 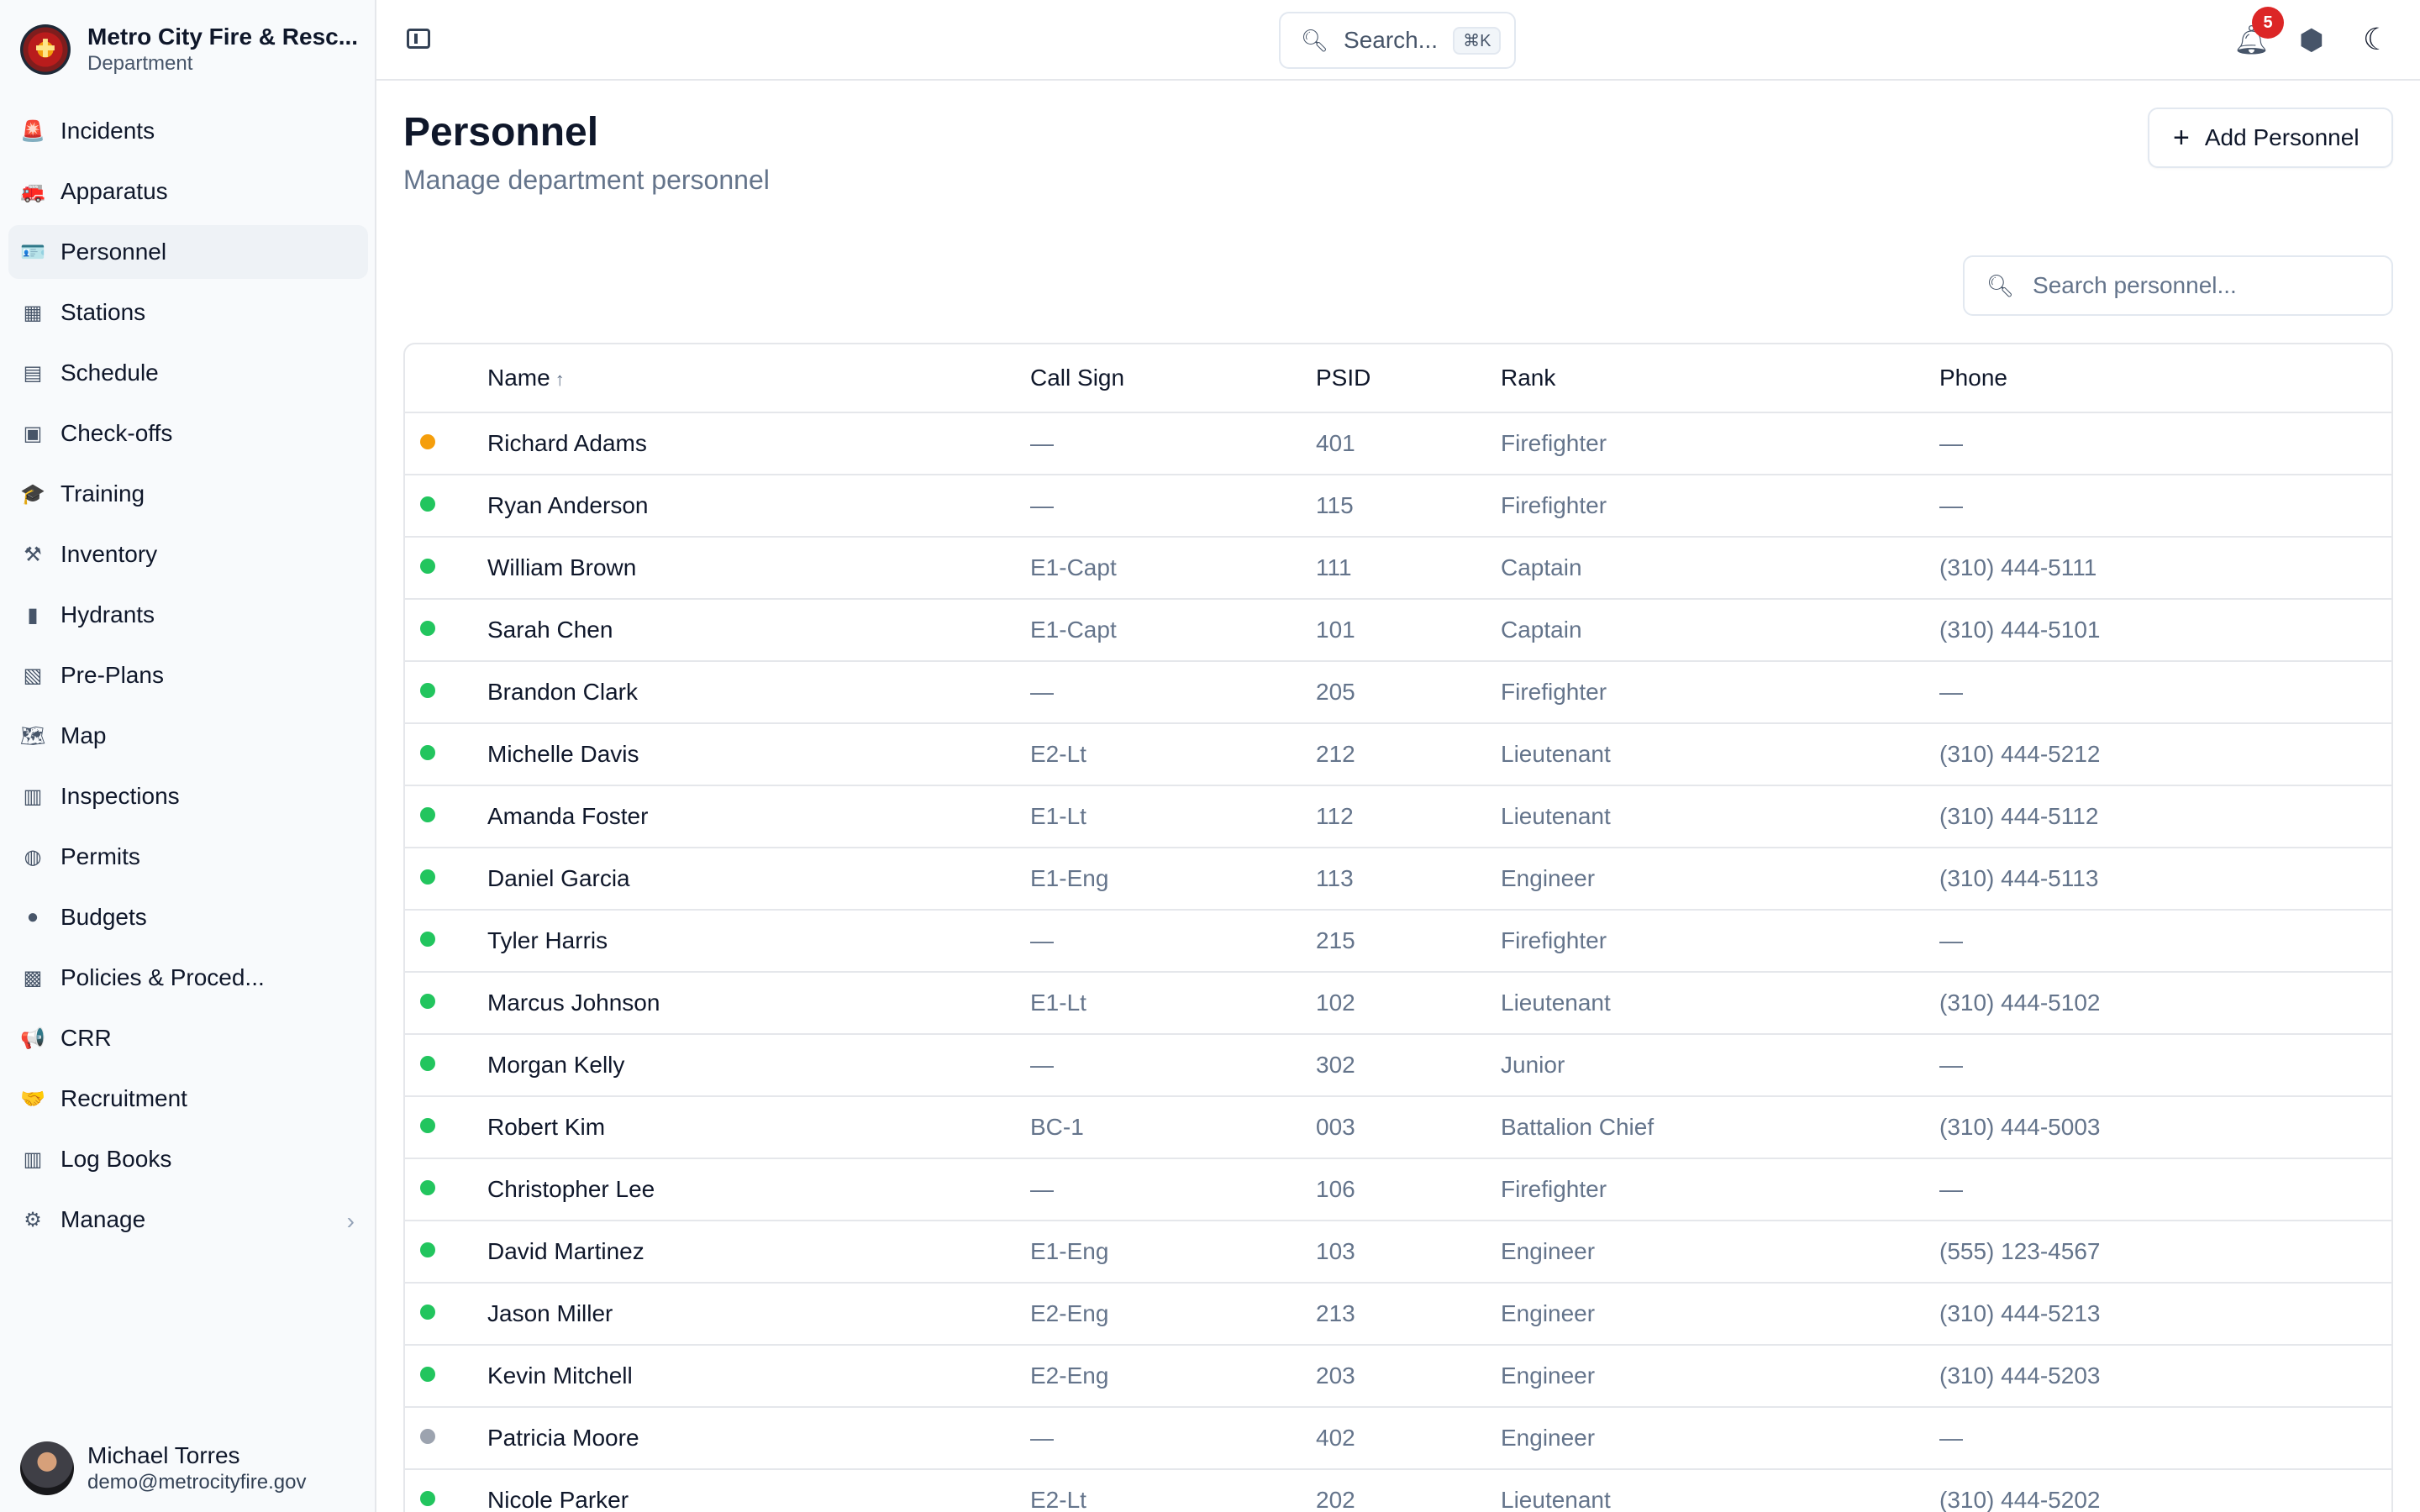 I want to click on sidebar-item-budgets: ● Budgets, so click(x=188, y=917).